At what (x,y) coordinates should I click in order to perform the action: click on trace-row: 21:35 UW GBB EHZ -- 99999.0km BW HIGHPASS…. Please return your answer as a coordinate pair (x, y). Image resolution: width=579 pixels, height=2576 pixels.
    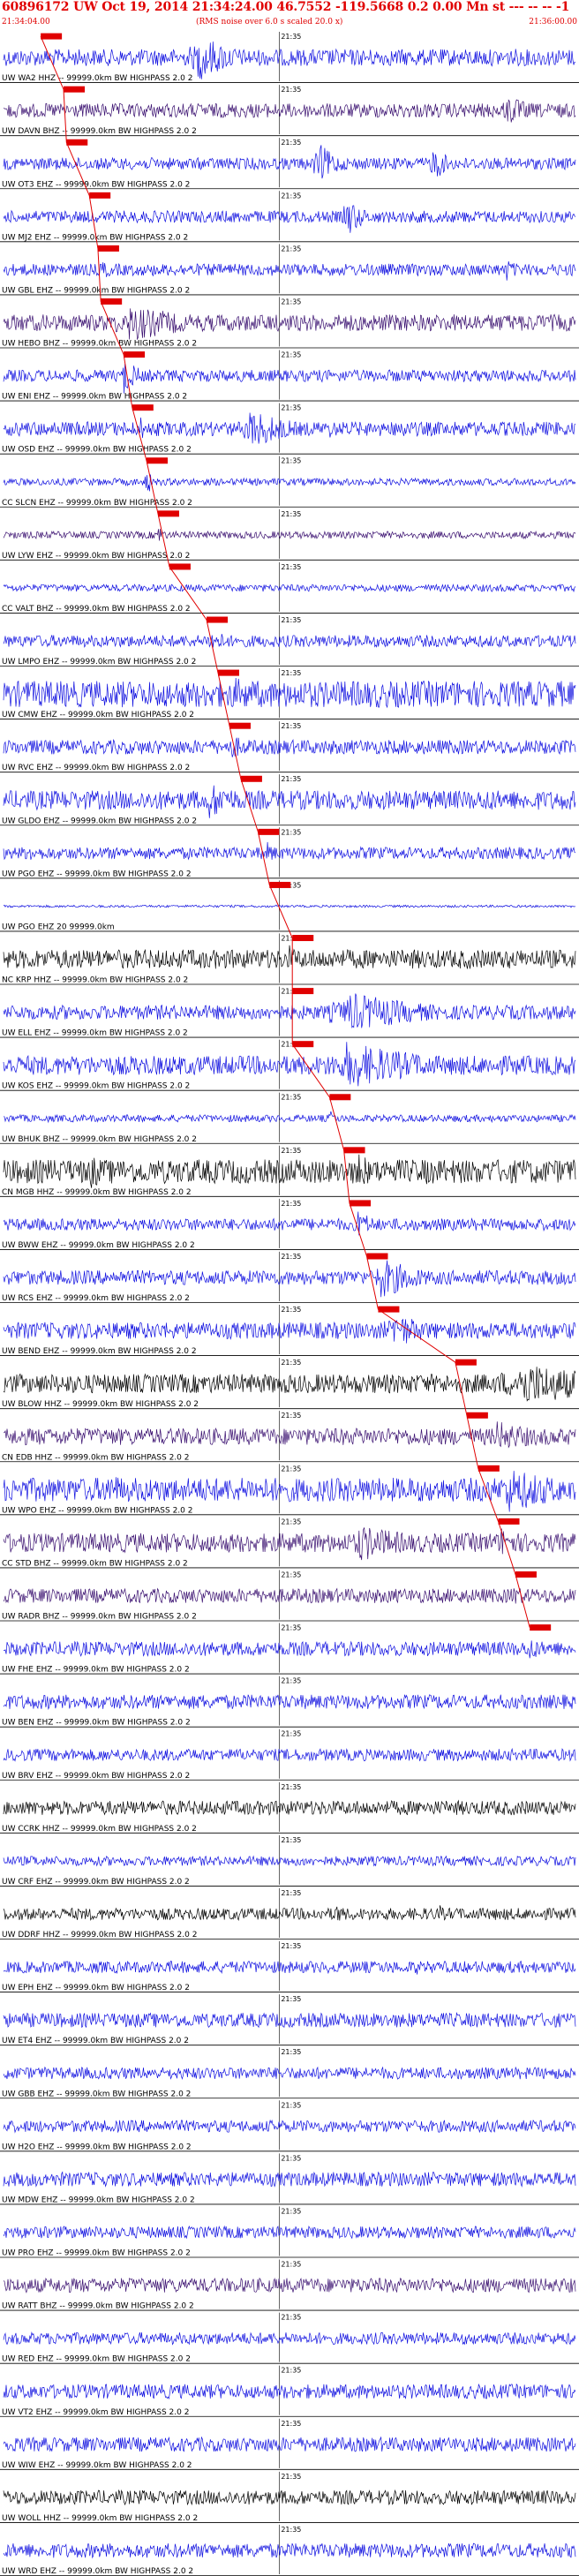
    Looking at the image, I should click on (289, 2073).